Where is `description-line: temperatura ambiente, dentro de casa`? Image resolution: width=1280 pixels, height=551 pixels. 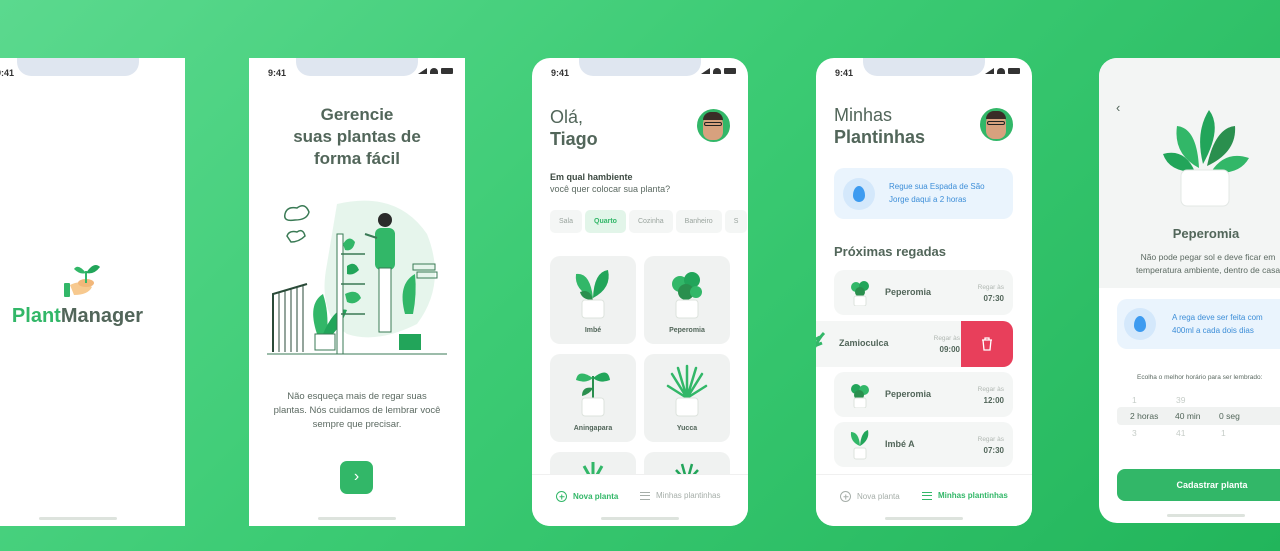
description-line: temperatura ambiente, dentro de casa is located at coordinates (1207, 270).